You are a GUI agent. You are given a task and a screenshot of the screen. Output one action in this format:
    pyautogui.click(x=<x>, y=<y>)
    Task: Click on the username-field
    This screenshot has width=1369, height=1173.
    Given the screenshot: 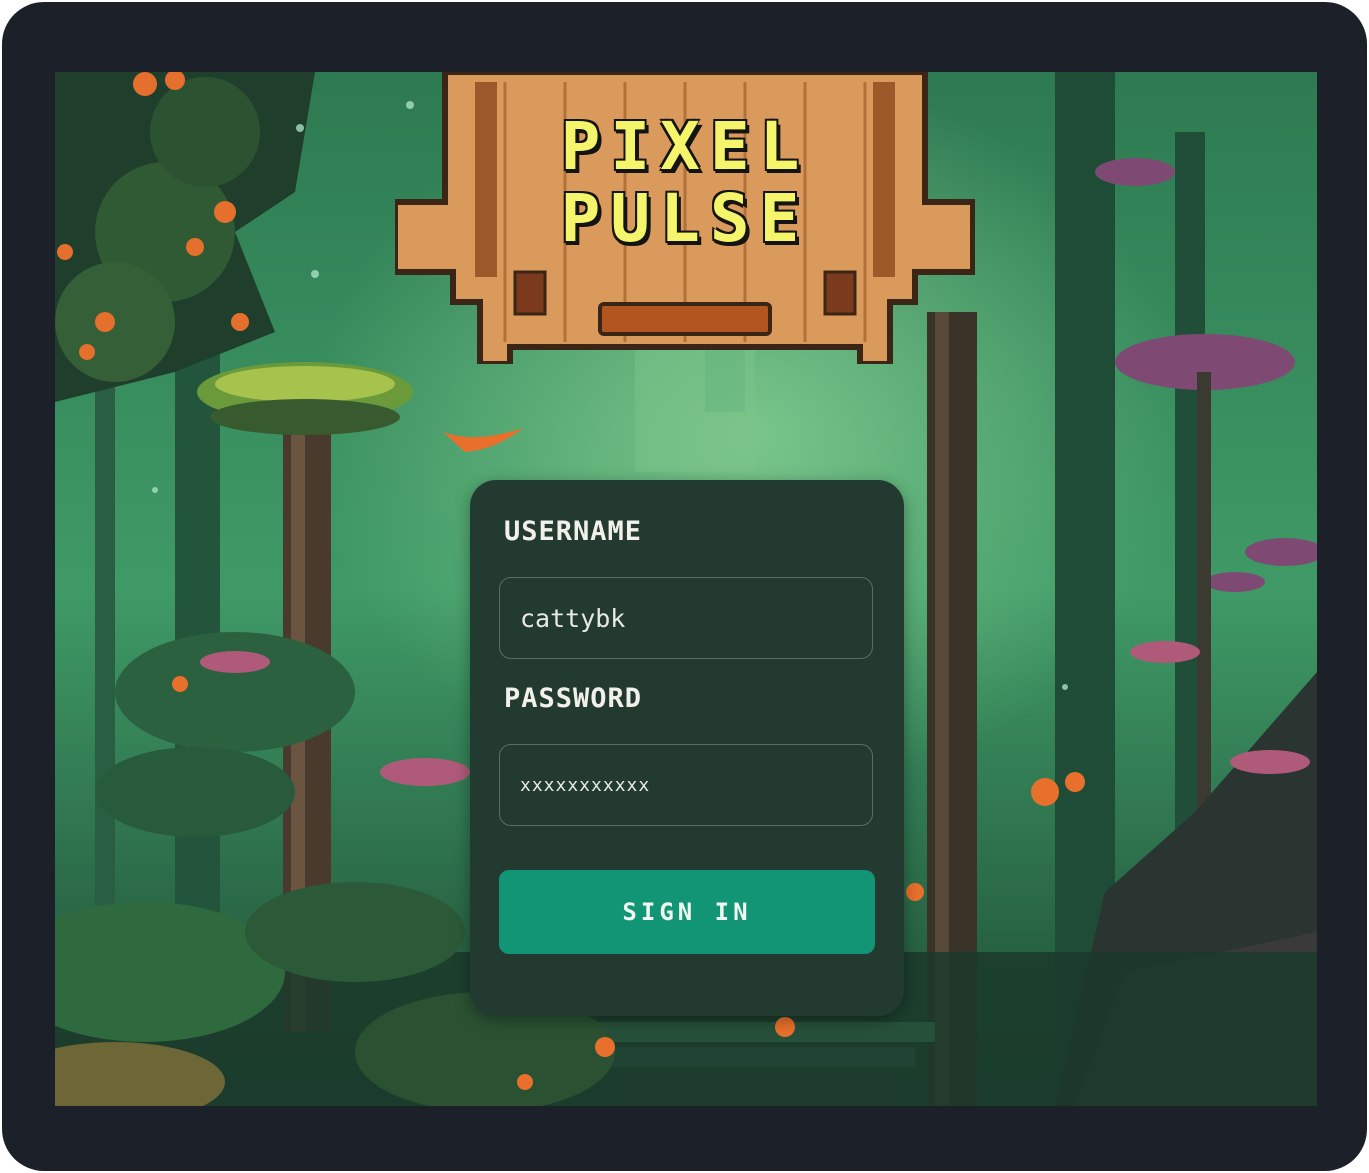 What is the action you would take?
    pyautogui.click(x=686, y=618)
    